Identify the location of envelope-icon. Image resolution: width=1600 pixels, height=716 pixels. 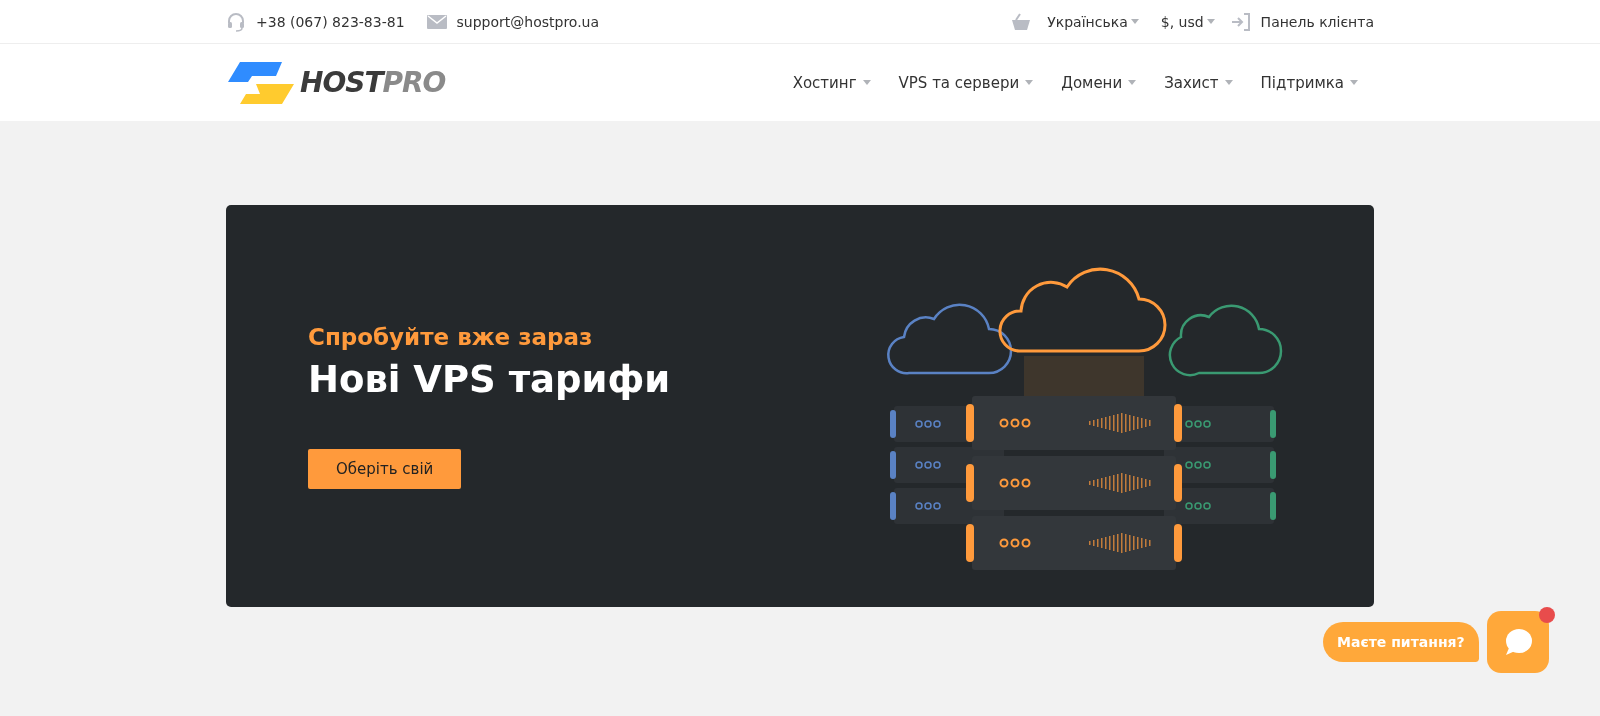
(436, 21).